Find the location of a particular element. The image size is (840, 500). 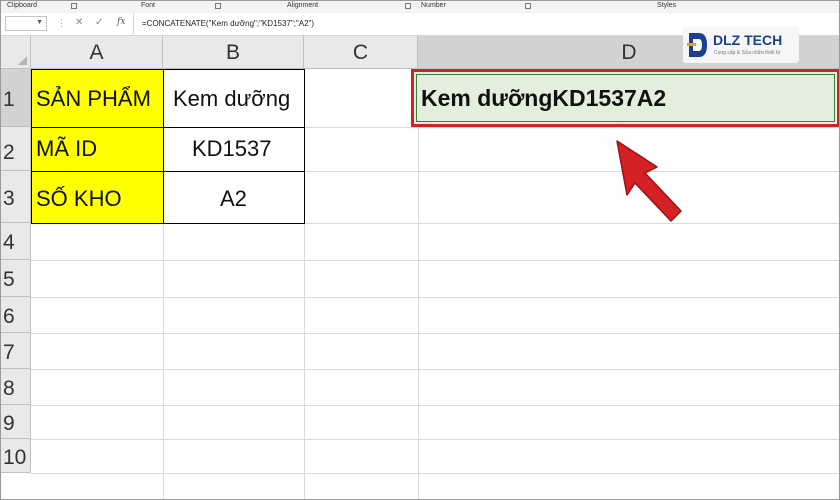

cell-a2: MÃ ID is located at coordinates (97, 149).